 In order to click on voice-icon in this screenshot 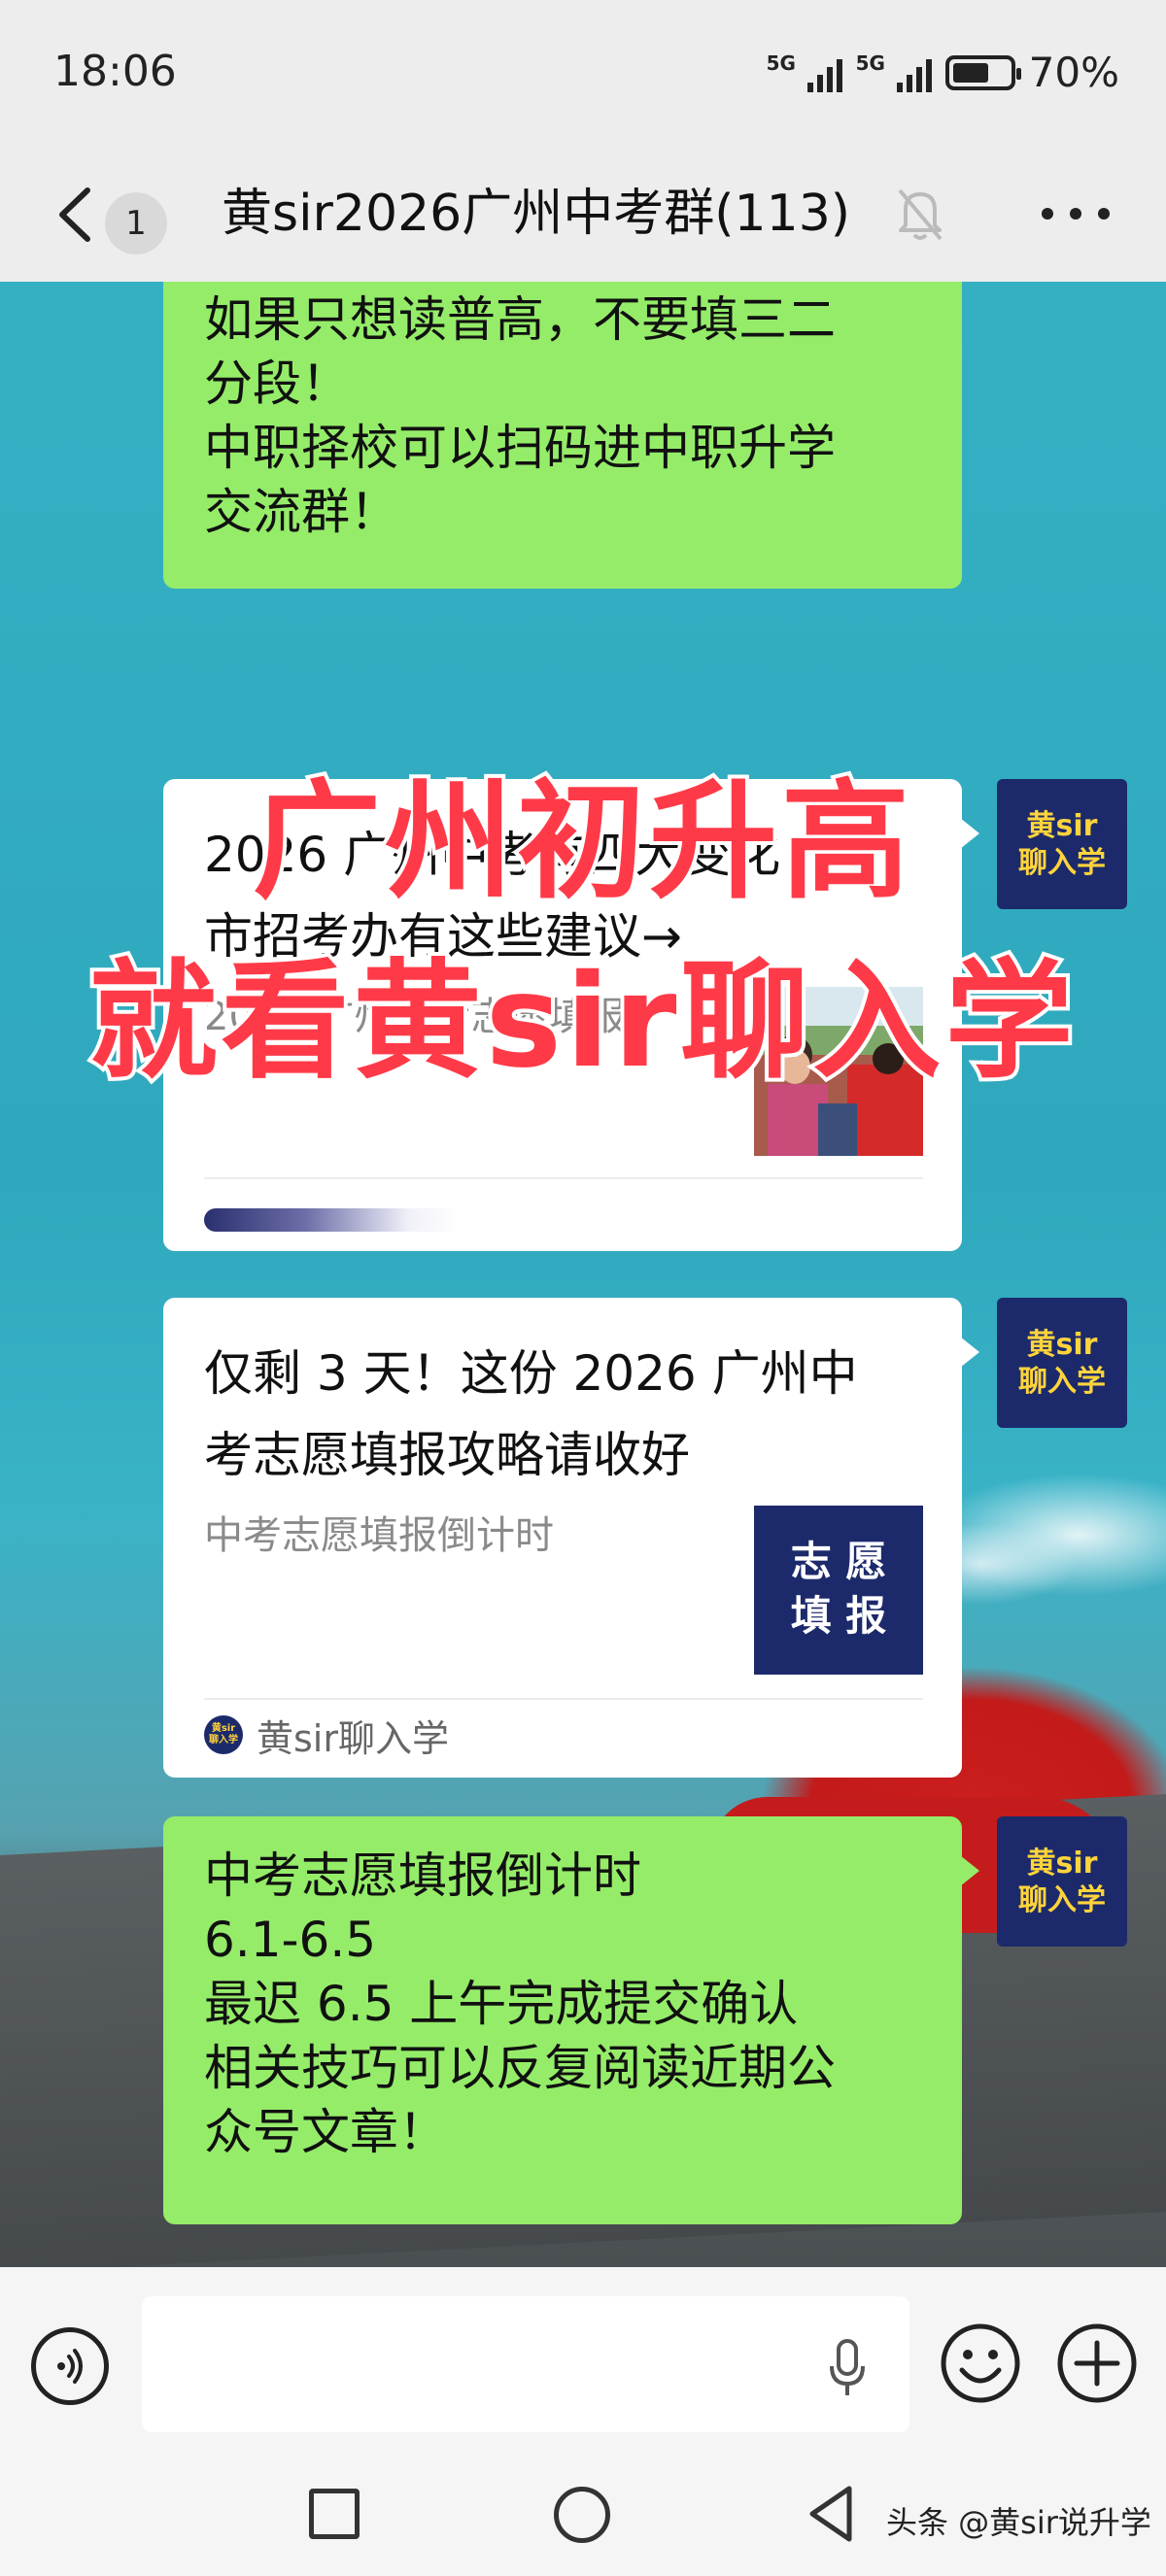, I will do `click(70, 2366)`.